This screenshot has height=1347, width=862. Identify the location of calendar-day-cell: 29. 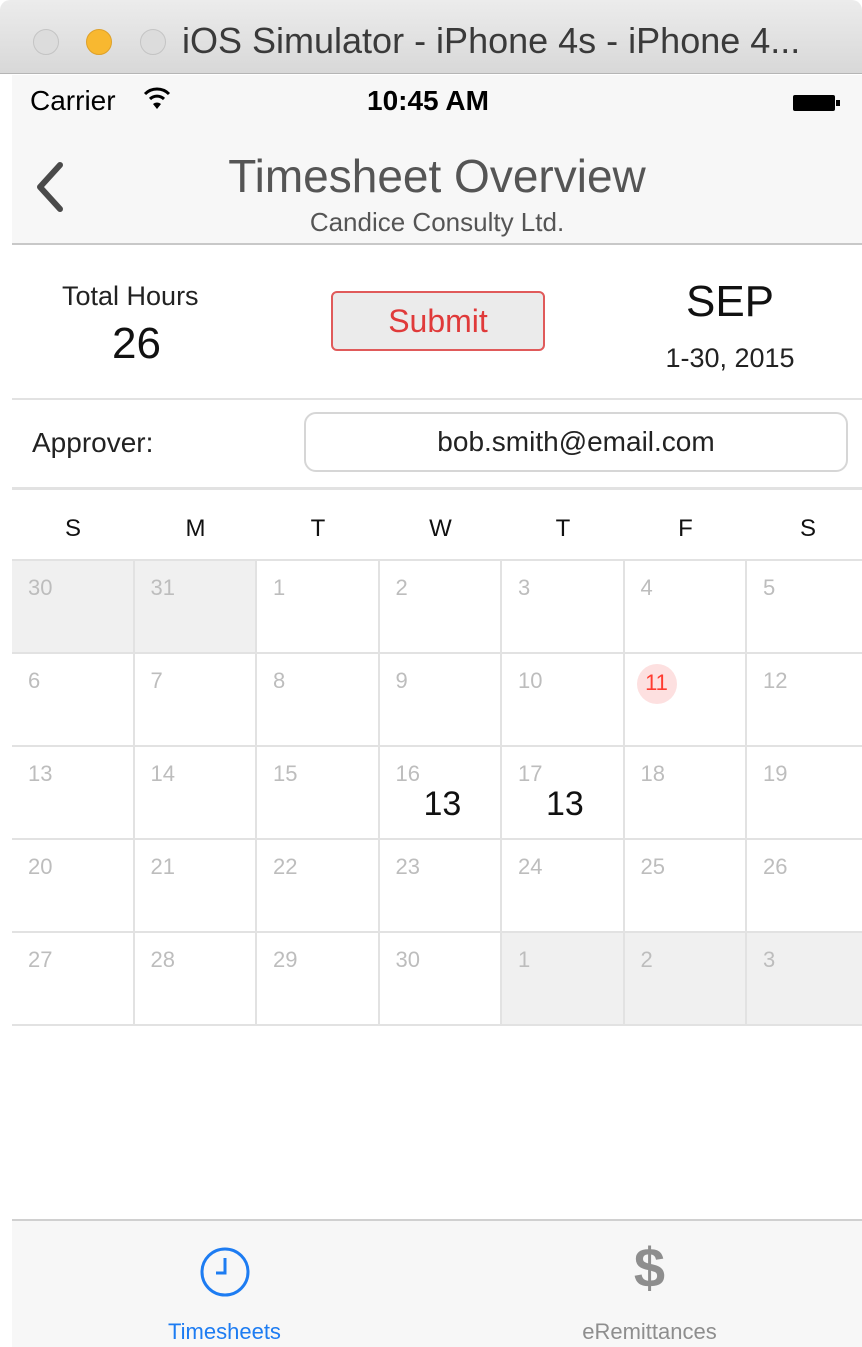
(318, 979).